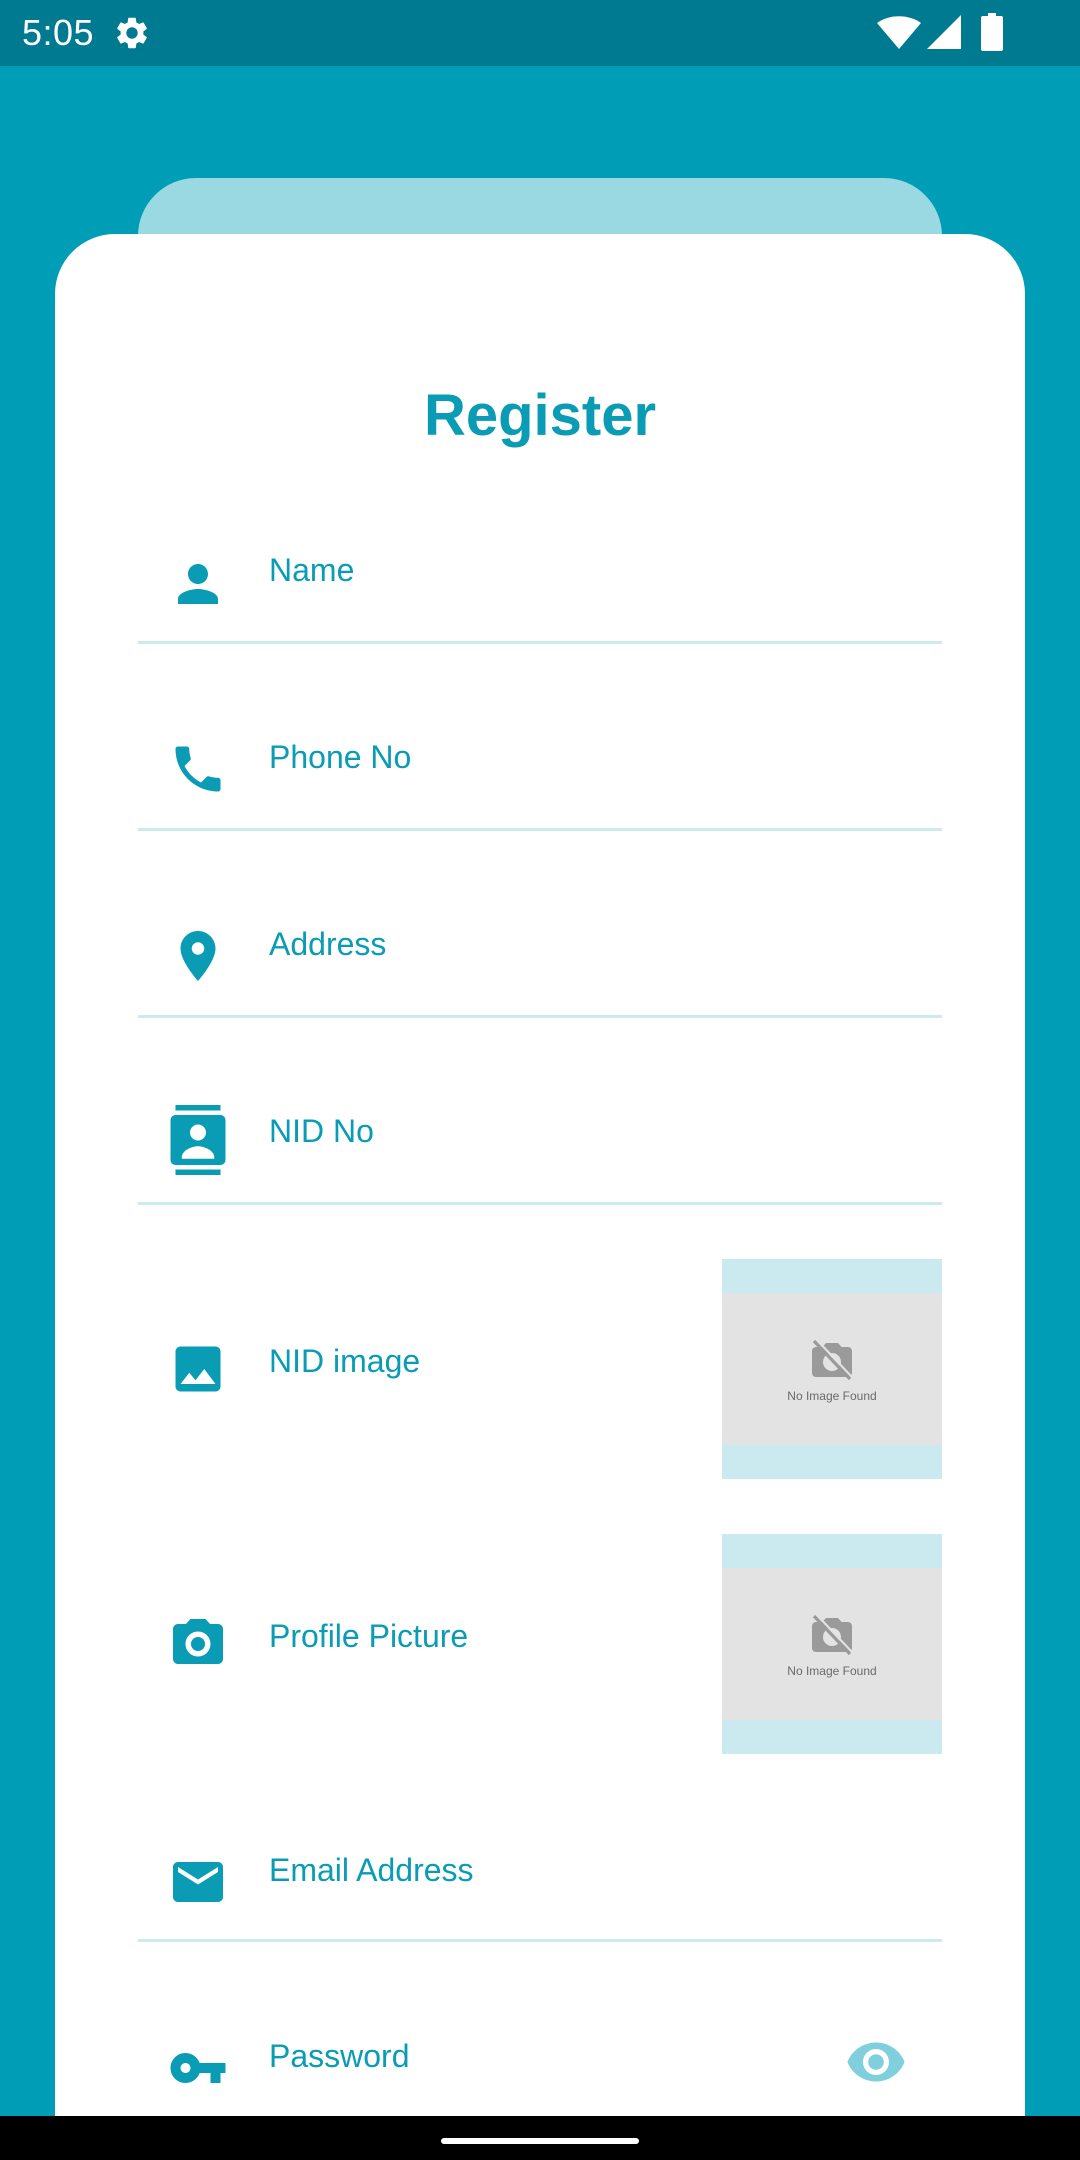 The height and width of the screenshot is (2160, 1080). I want to click on status-bar: 5:05, so click(540, 33).